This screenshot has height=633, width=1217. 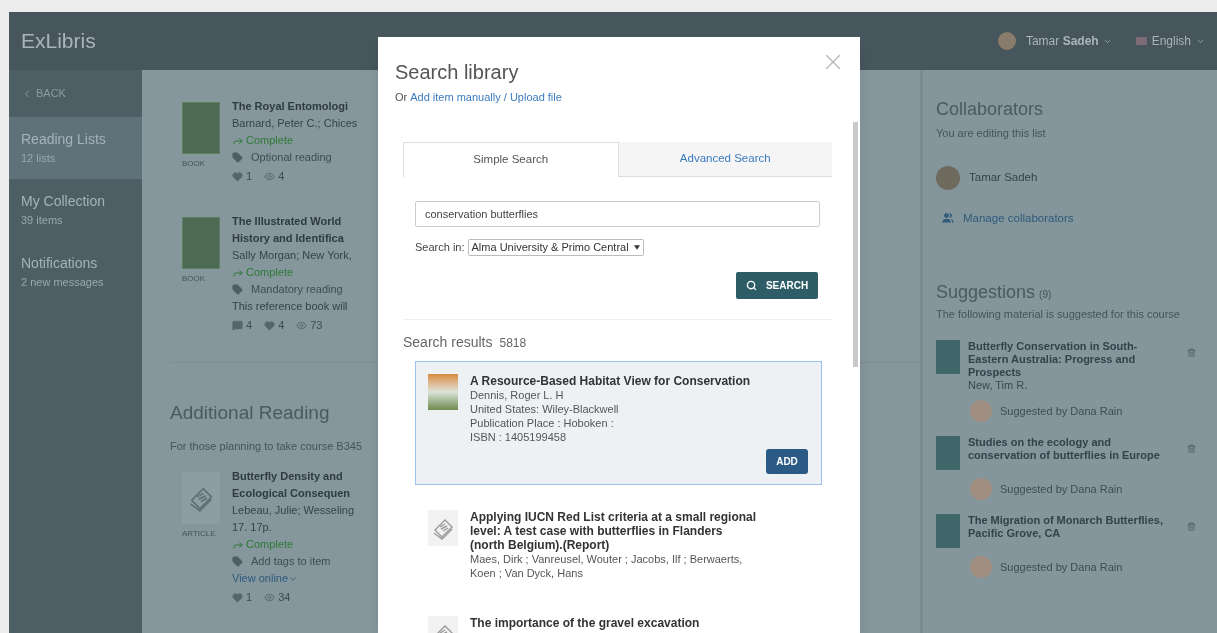 What do you see at coordinates (290, 306) in the screenshot?
I see `item-note: This reference book will` at bounding box center [290, 306].